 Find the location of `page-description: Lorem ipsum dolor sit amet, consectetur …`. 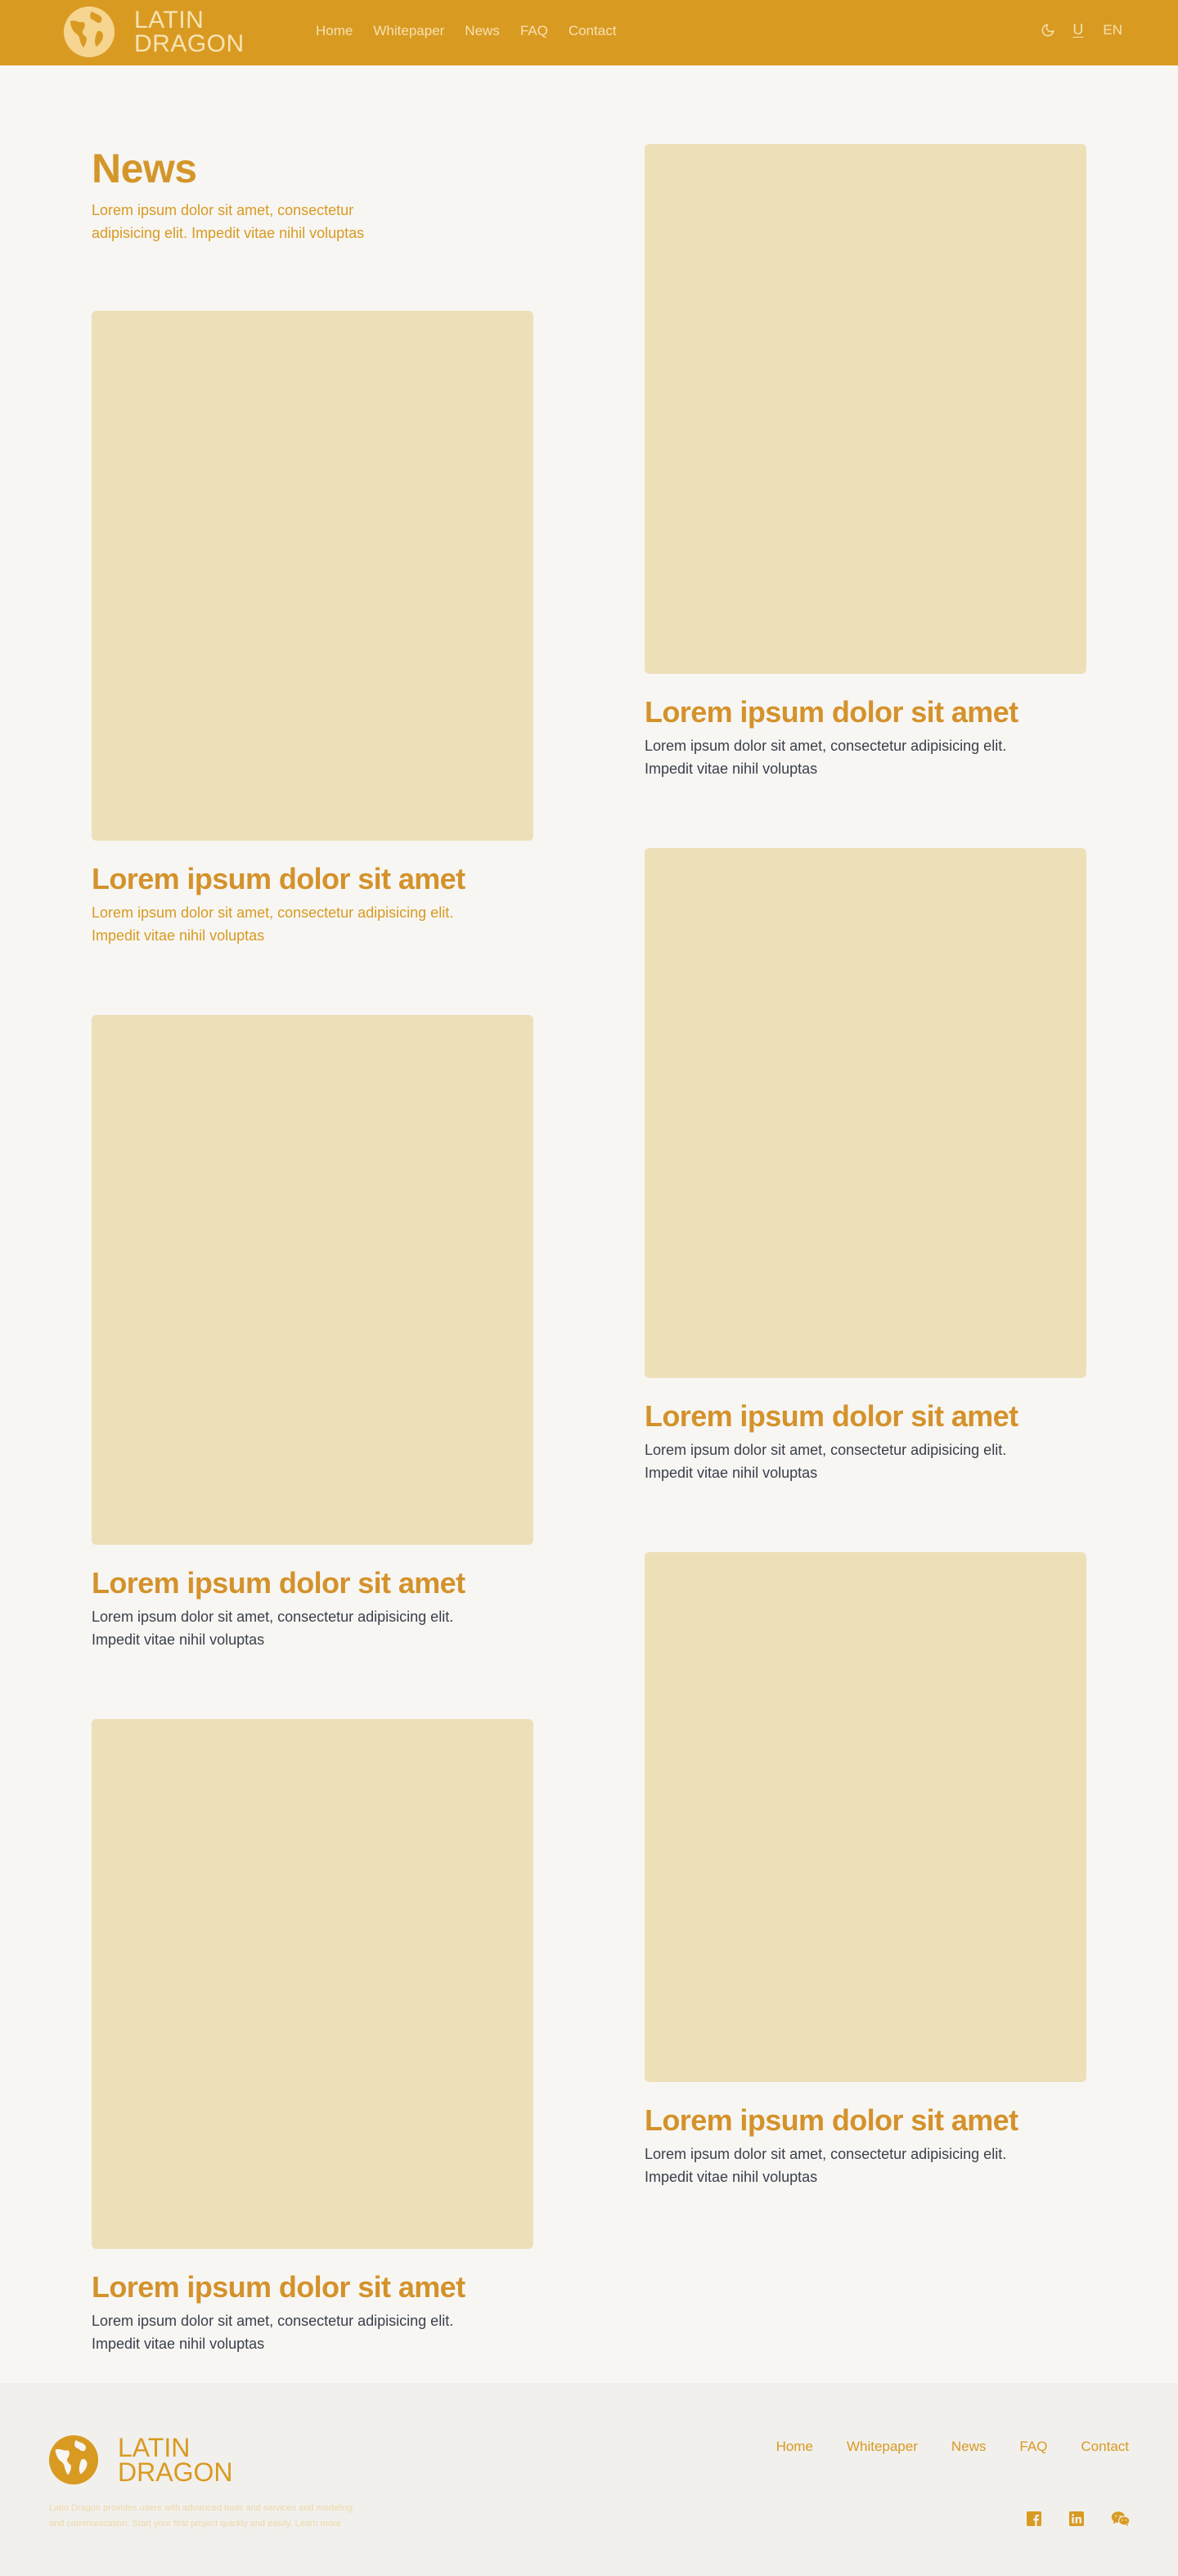

page-description: Lorem ipsum dolor sit amet, consectetur … is located at coordinates (228, 221).